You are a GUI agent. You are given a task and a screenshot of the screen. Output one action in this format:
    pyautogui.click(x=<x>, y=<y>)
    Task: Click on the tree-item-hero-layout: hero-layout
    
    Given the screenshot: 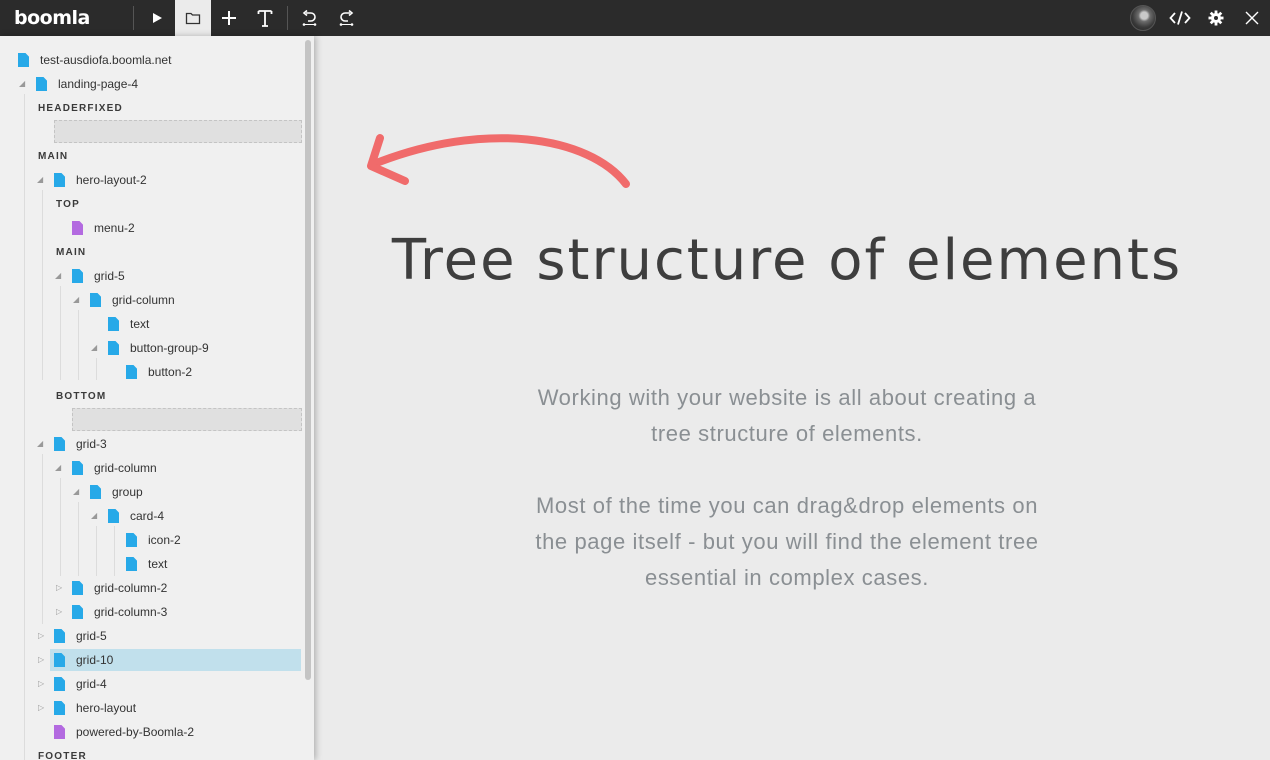 What is the action you would take?
    pyautogui.click(x=95, y=708)
    